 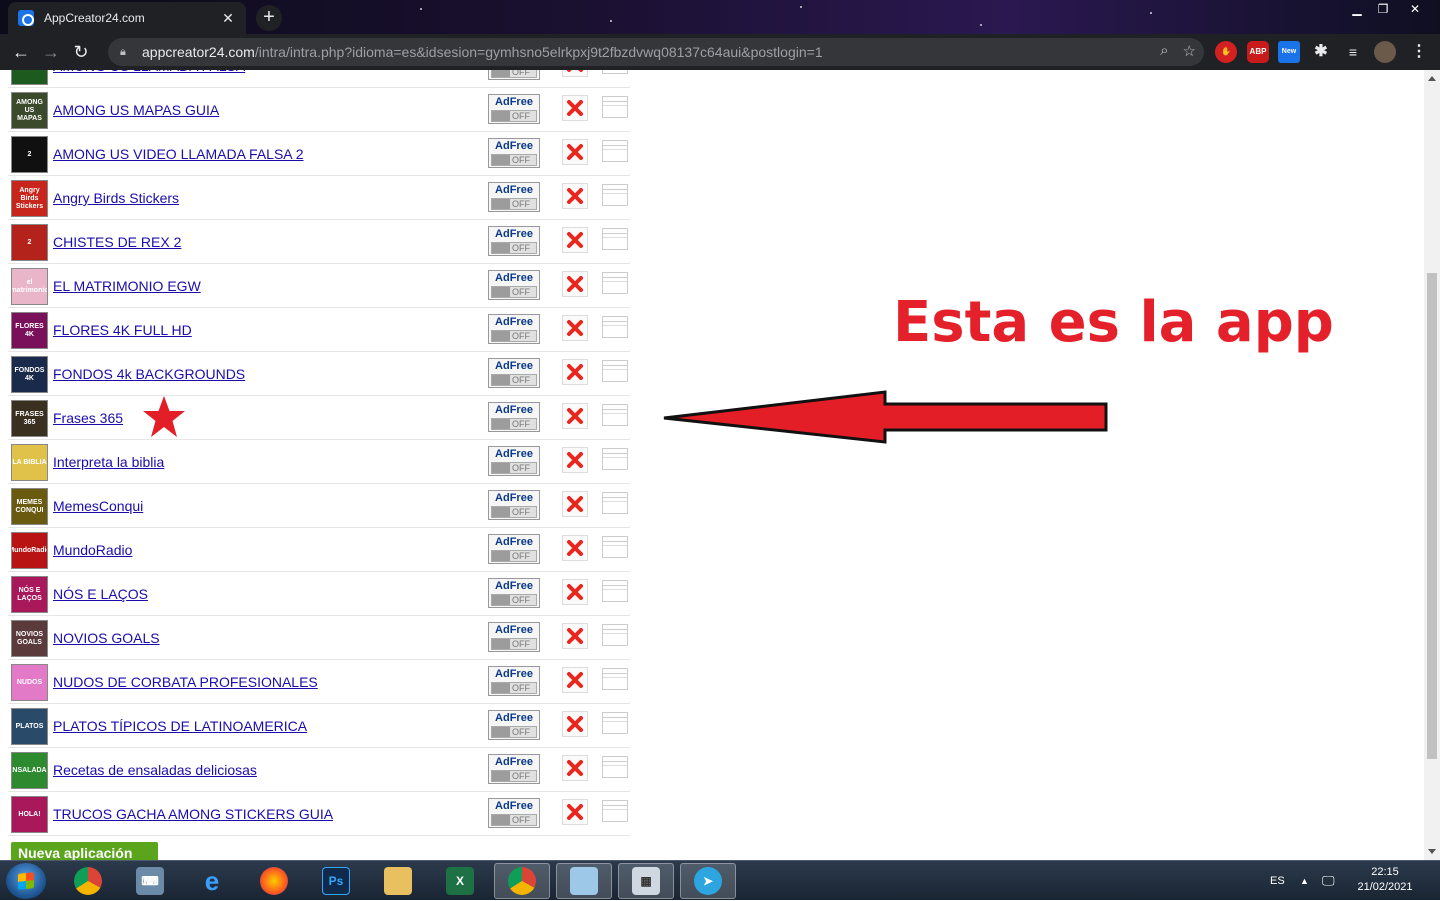 What do you see at coordinates (29, 418) in the screenshot?
I see `app-icon: FRASES 365` at bounding box center [29, 418].